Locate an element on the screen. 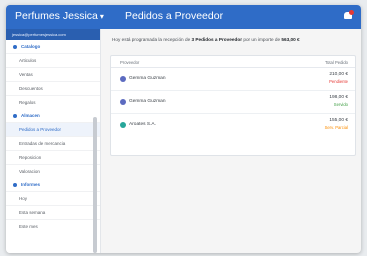 Image resolution: width=367 pixels, height=256 pixels. sidebar-item-esta-semana: Esta semana is located at coordinates (53, 212).